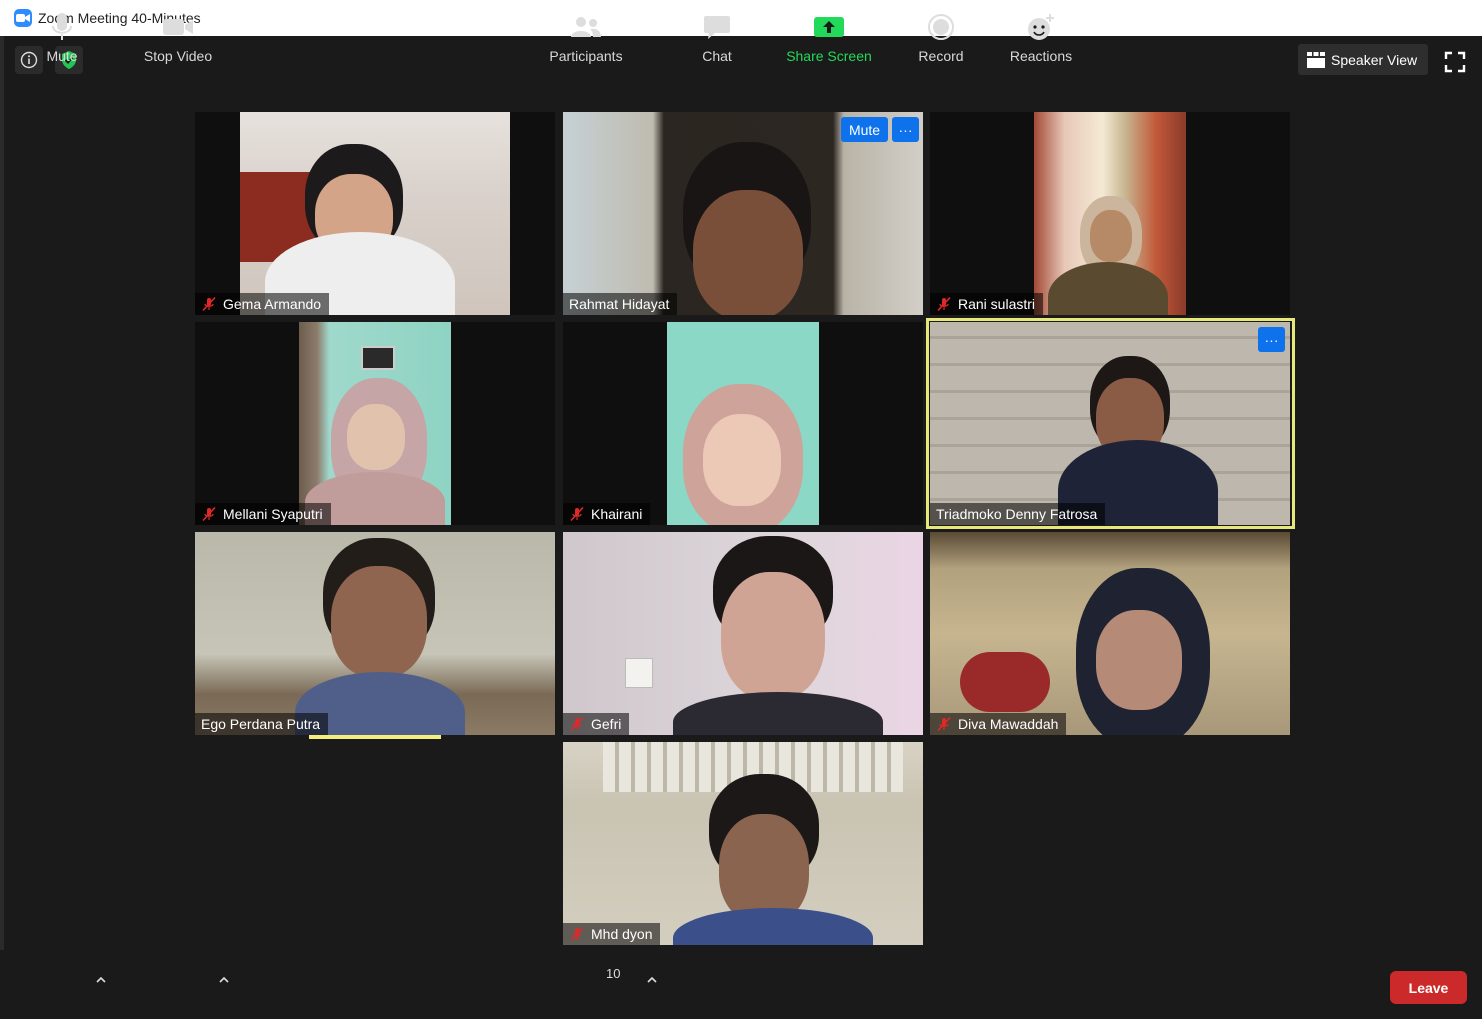  Describe the element at coordinates (1005, 682) in the screenshot. I see `background-cushion` at that location.